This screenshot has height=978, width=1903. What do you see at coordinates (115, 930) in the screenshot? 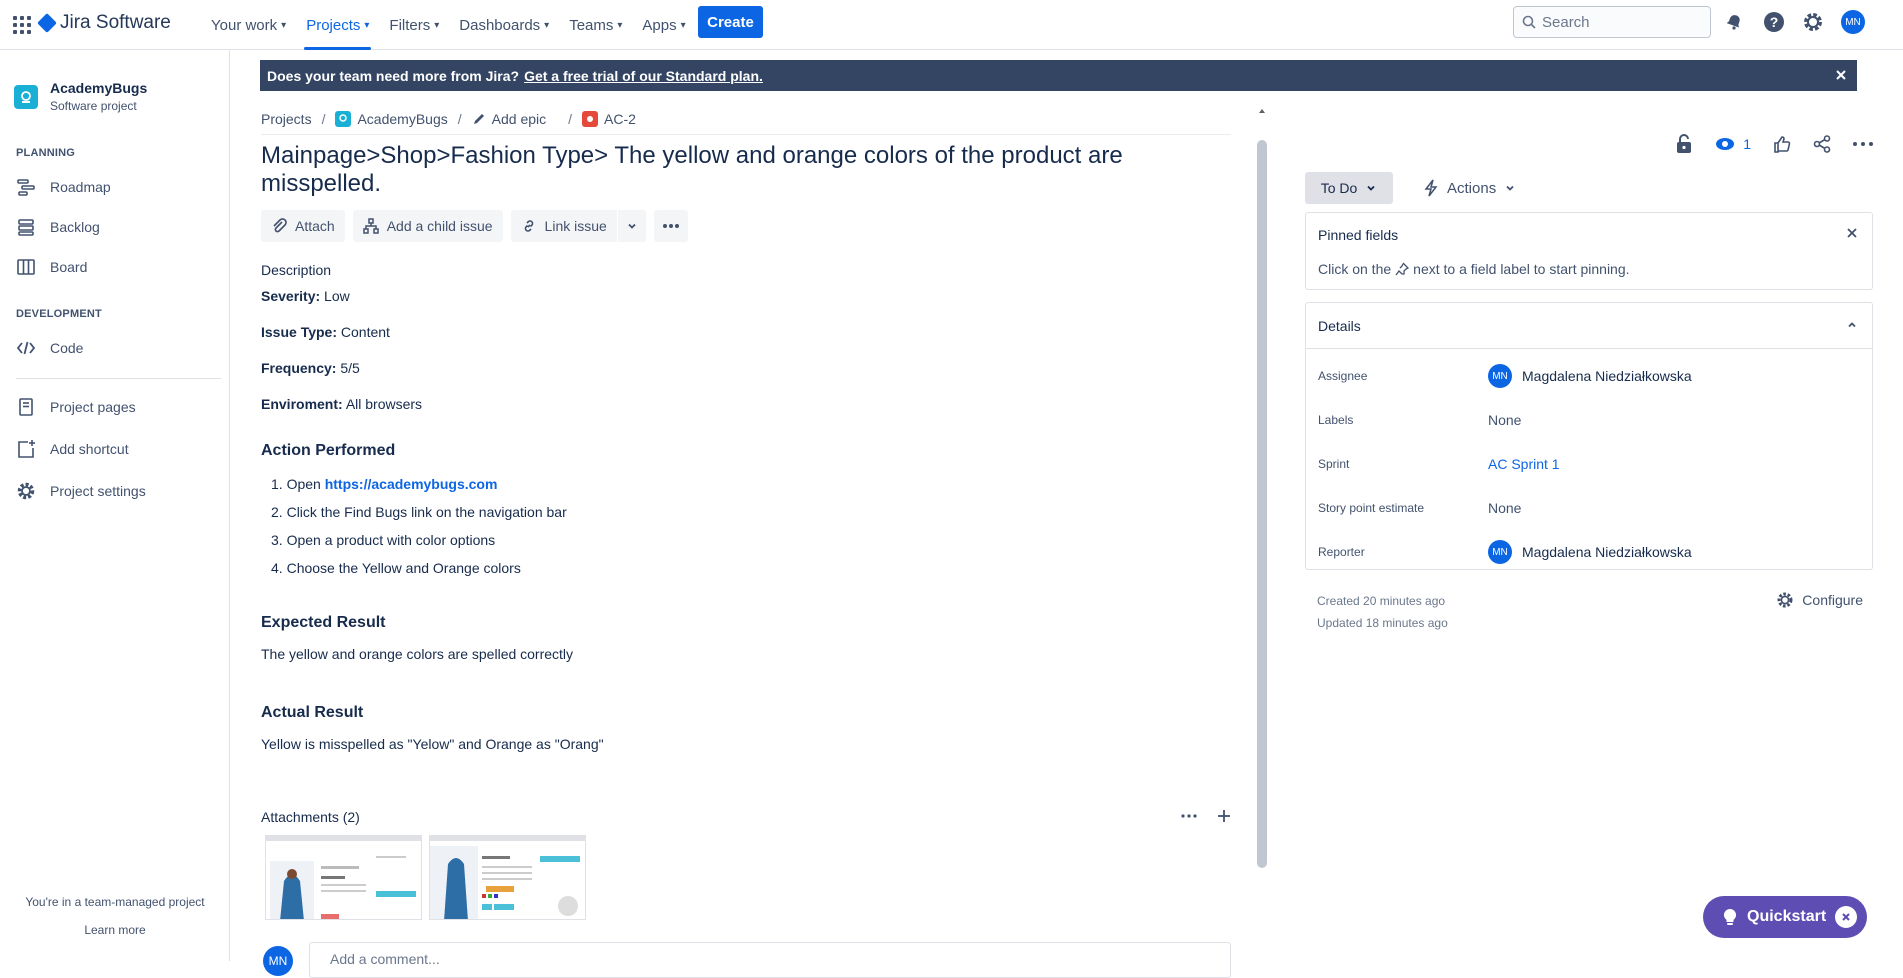
I see `learn-more-link: Learn more` at bounding box center [115, 930].